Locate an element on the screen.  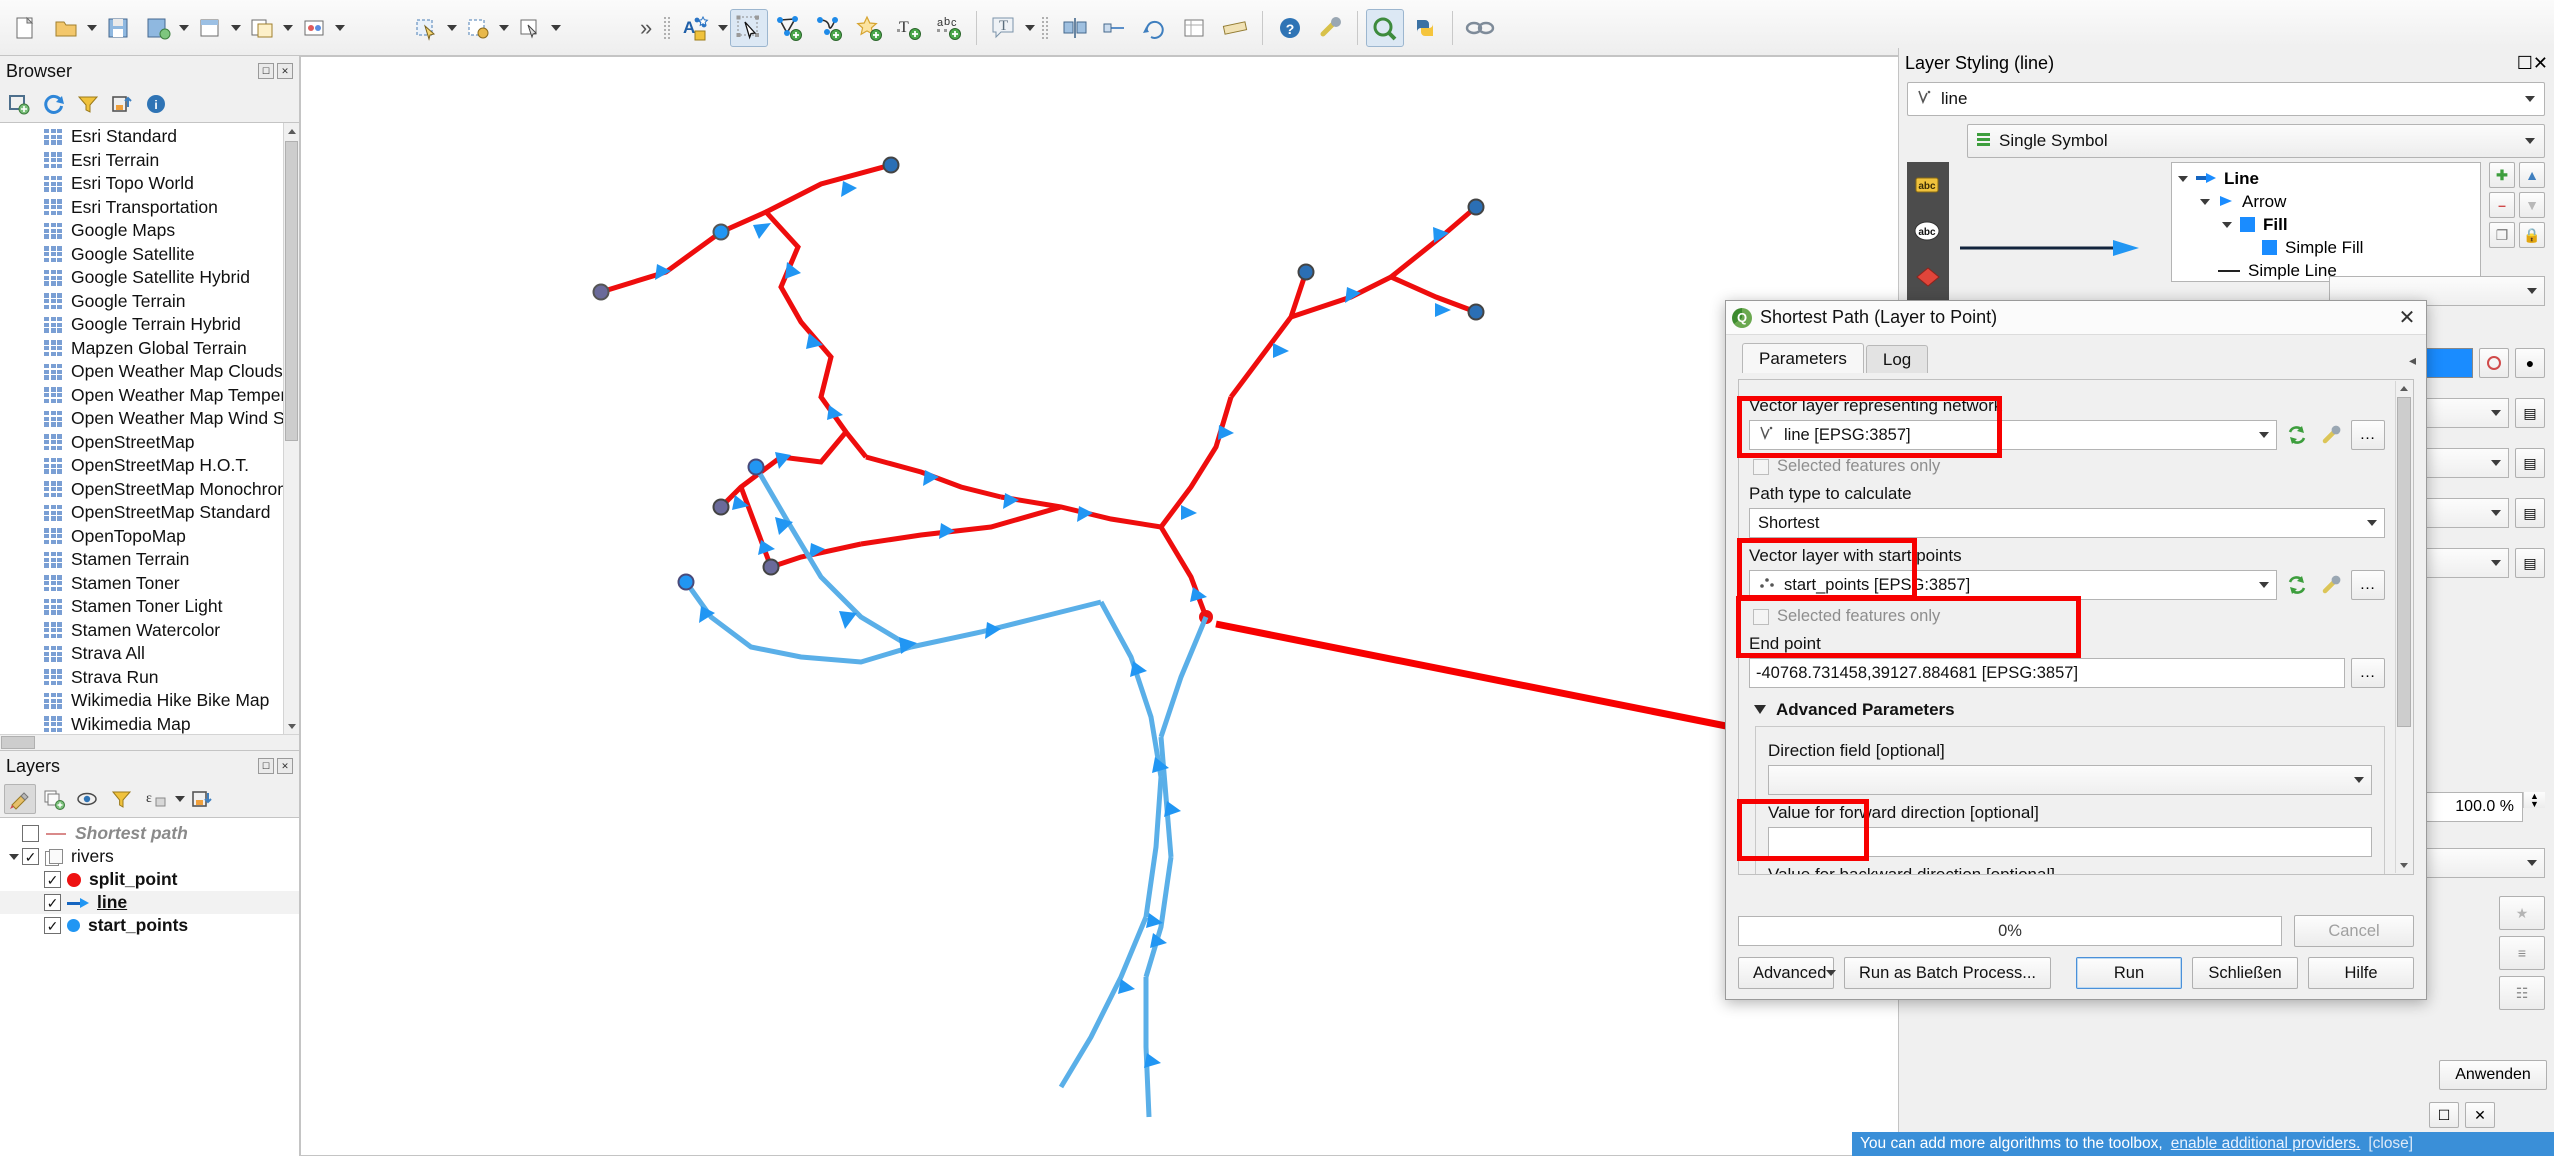
tab-overflow-icon: ◂ is located at coordinates (2417, 362).